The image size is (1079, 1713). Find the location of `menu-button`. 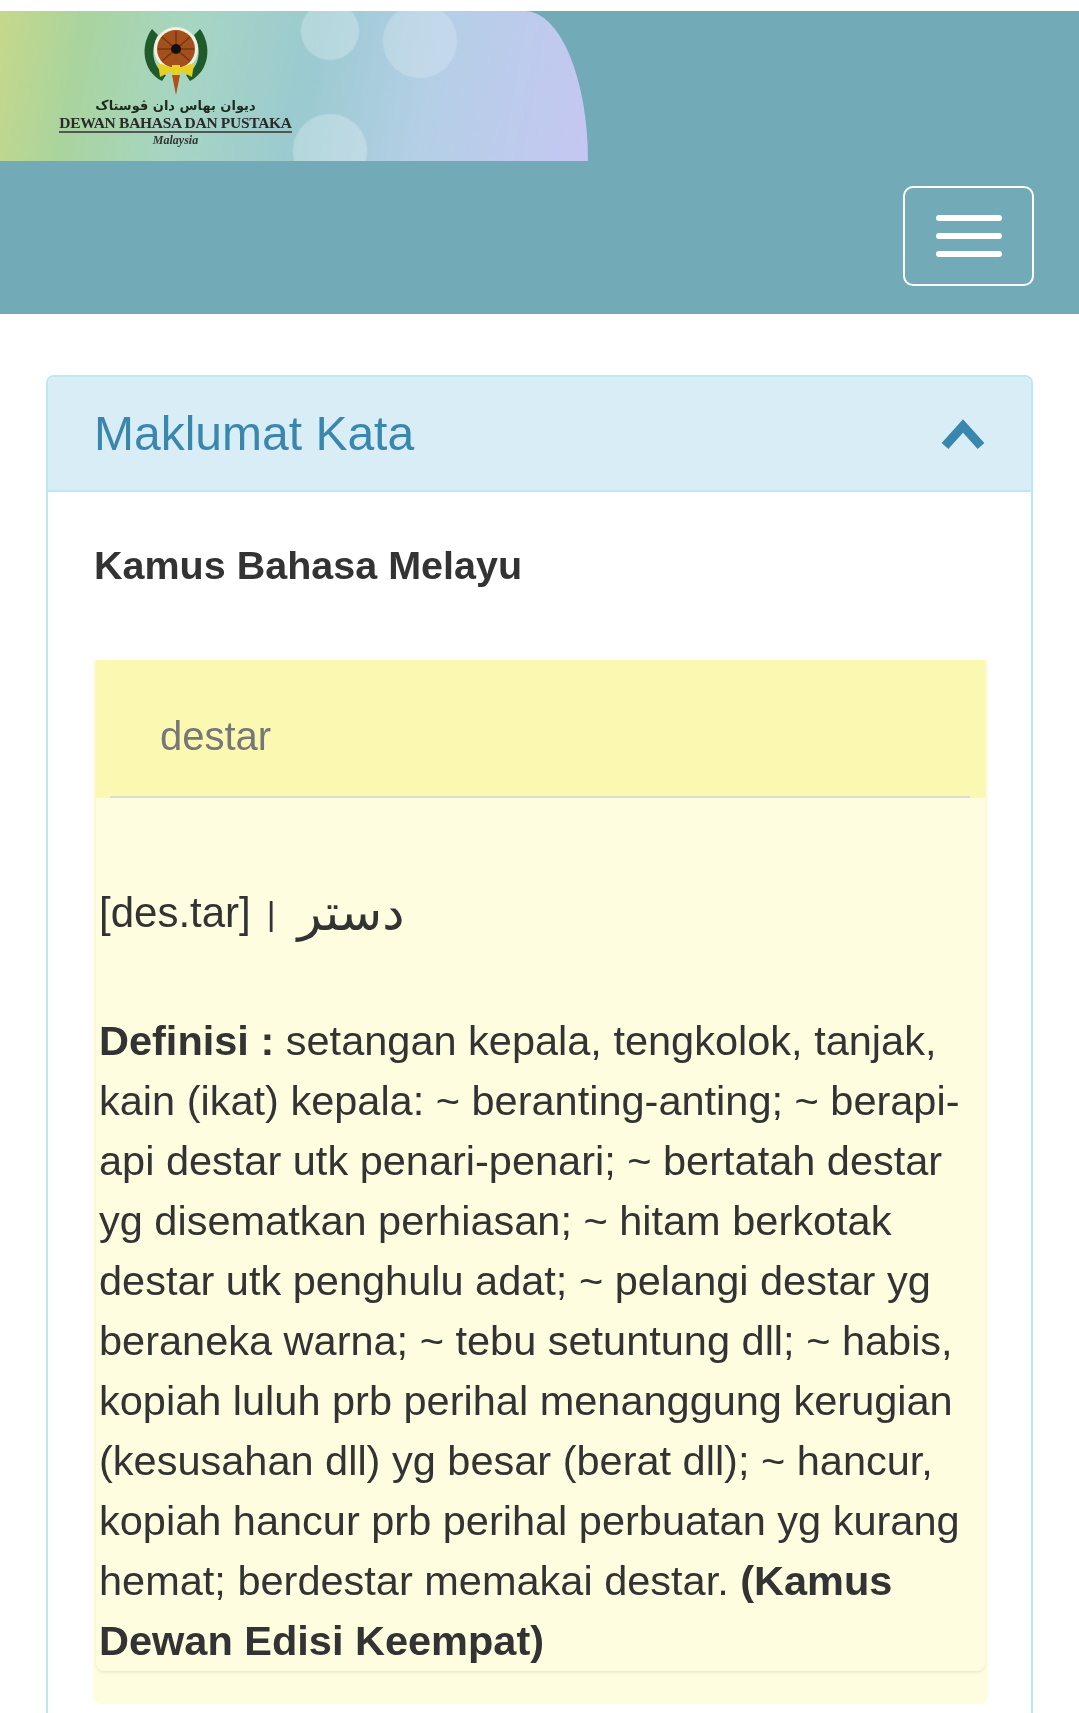

menu-button is located at coordinates (968, 236).